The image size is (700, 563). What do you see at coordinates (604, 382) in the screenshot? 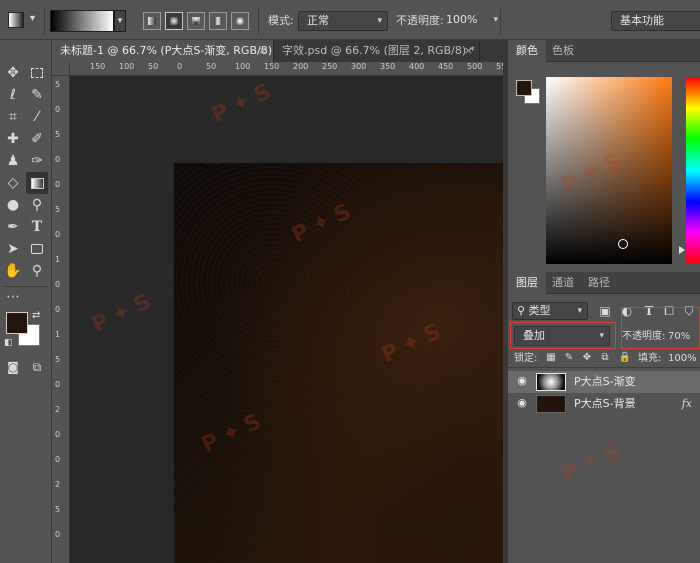
I see `layer-row: ◉ P大点S-渐变` at bounding box center [604, 382].